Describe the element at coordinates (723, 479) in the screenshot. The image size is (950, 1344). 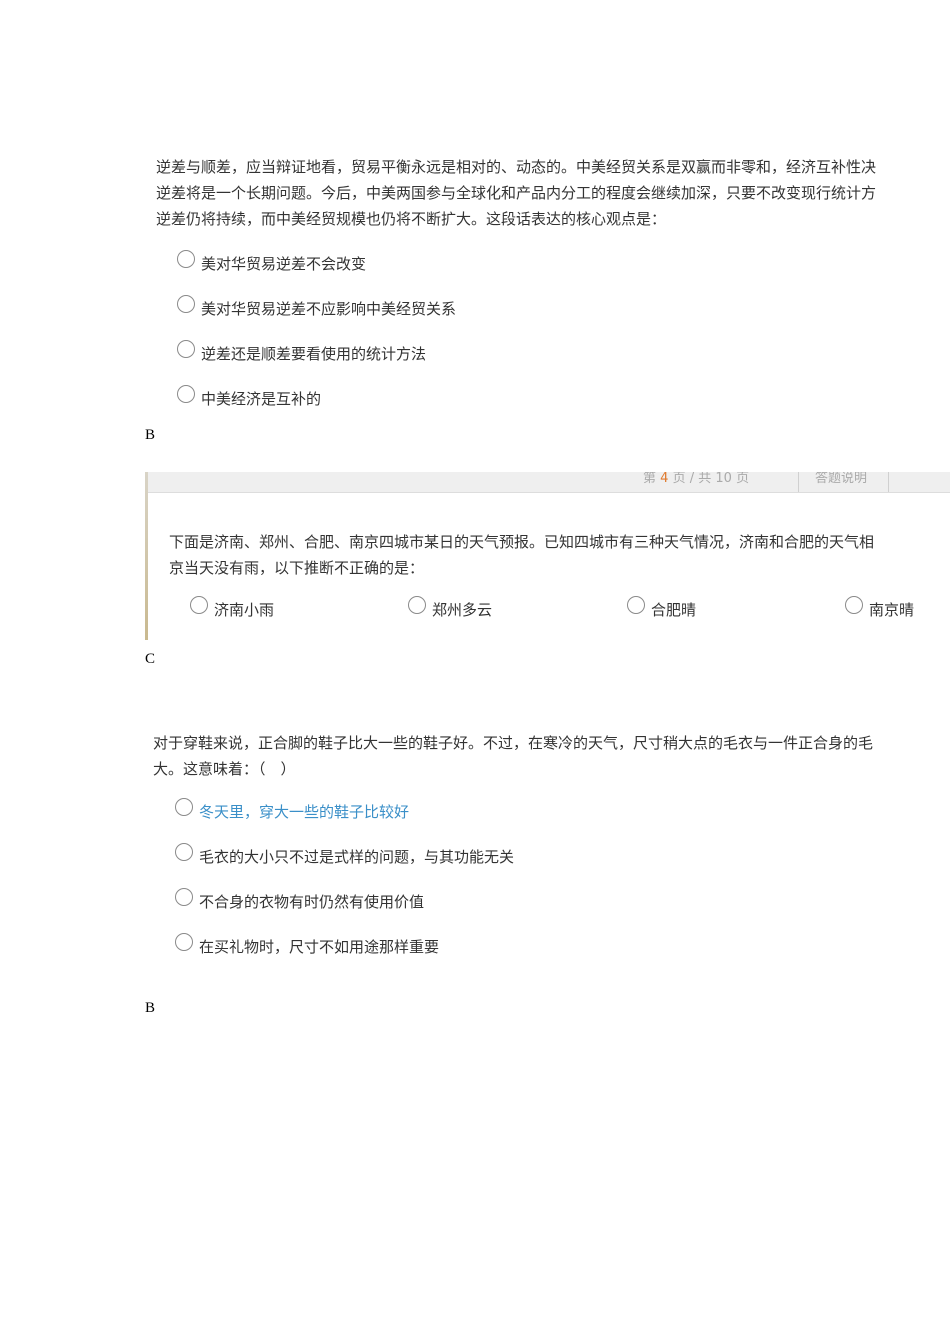
I see `total-pages: 10` at that location.